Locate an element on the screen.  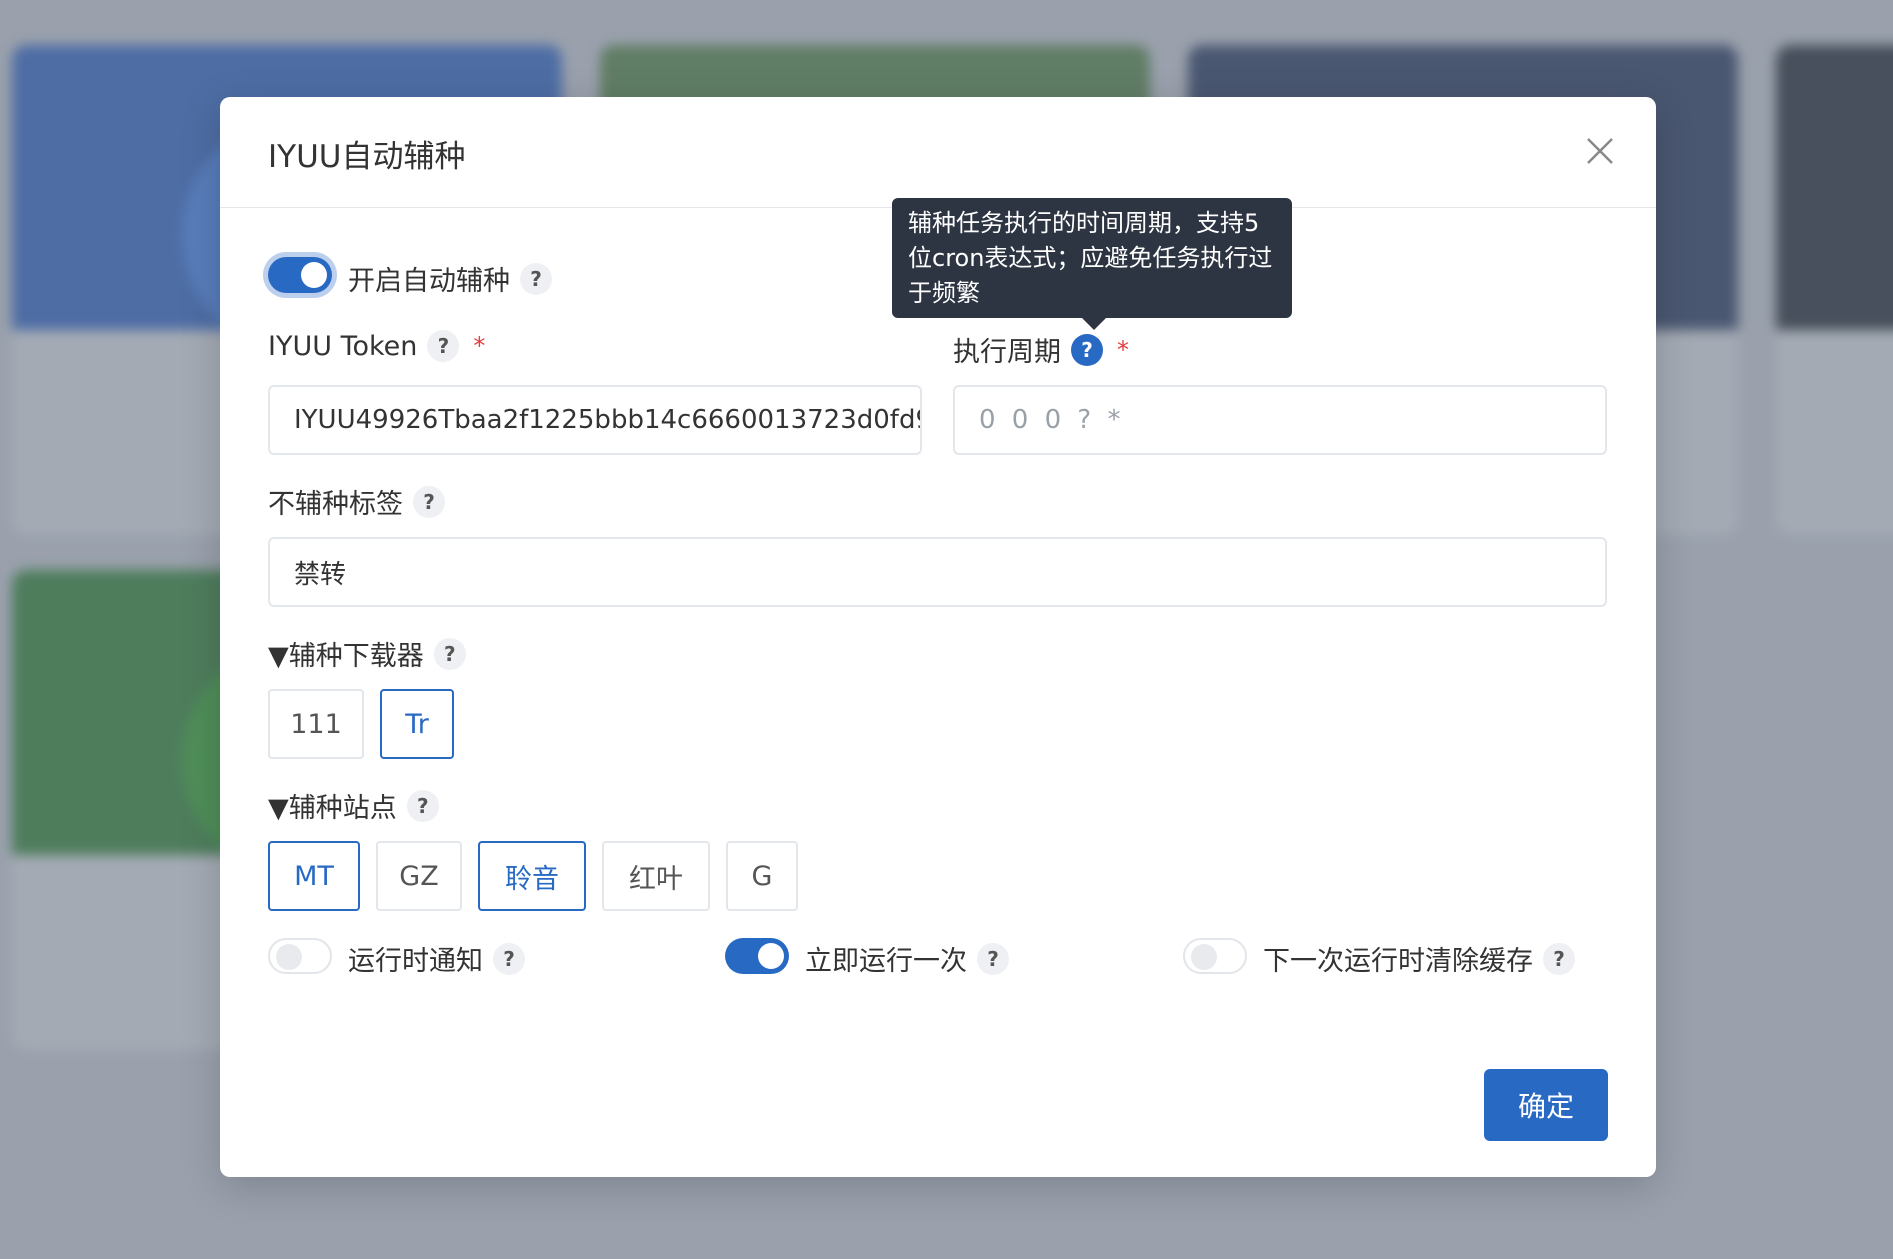
downloader-chip-111: 111 is located at coordinates (316, 724).